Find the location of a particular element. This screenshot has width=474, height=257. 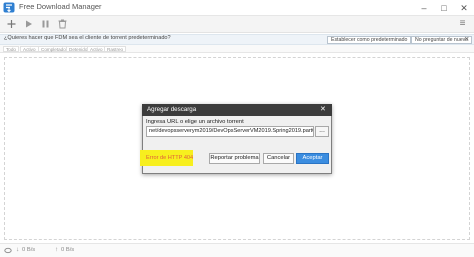

set-default-button: Establecer como predeterminado is located at coordinates (369, 39).